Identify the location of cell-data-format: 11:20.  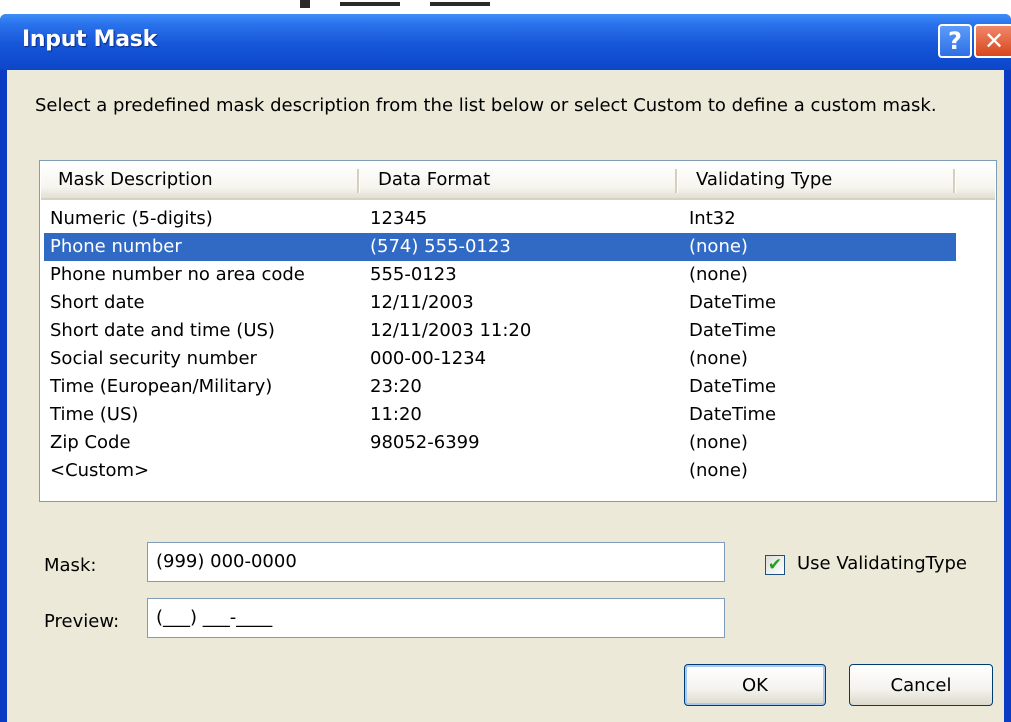
(396, 414).